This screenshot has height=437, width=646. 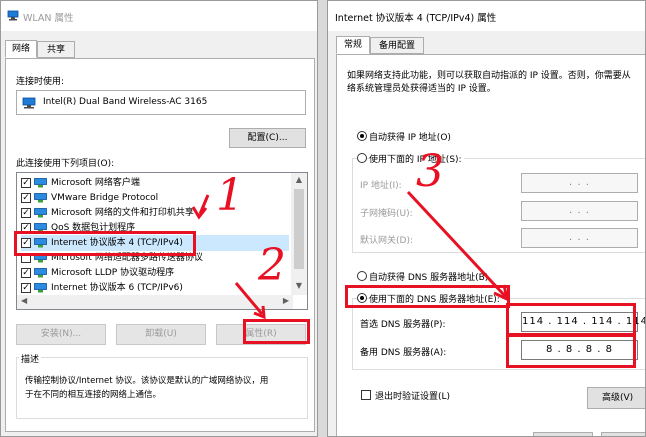 I want to click on tab-network: 网络, so click(x=21, y=49).